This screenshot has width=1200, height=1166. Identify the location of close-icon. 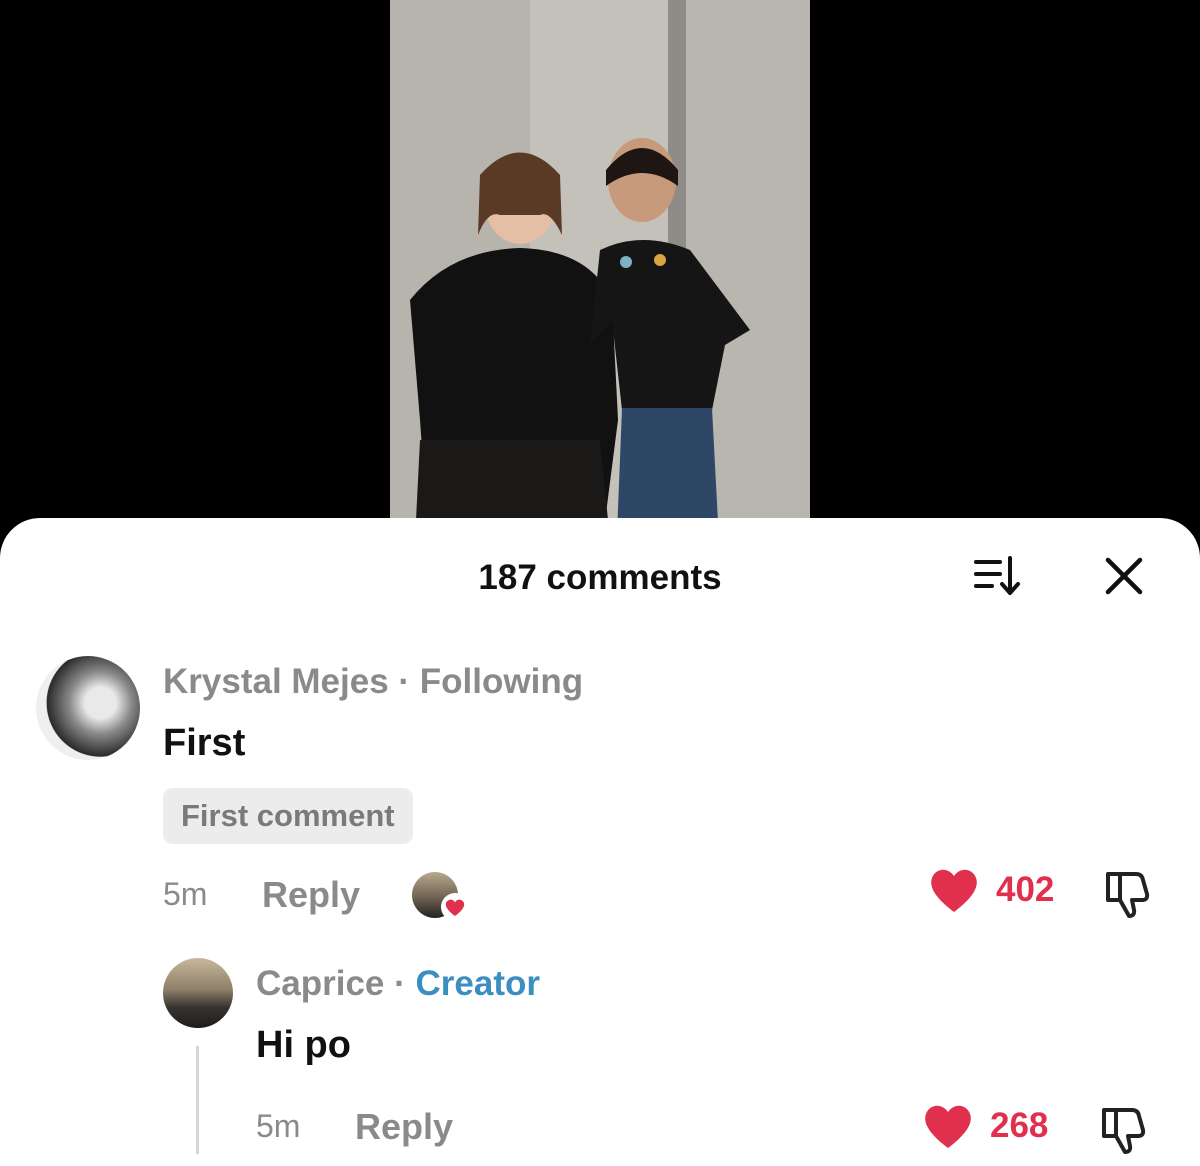
(1124, 576).